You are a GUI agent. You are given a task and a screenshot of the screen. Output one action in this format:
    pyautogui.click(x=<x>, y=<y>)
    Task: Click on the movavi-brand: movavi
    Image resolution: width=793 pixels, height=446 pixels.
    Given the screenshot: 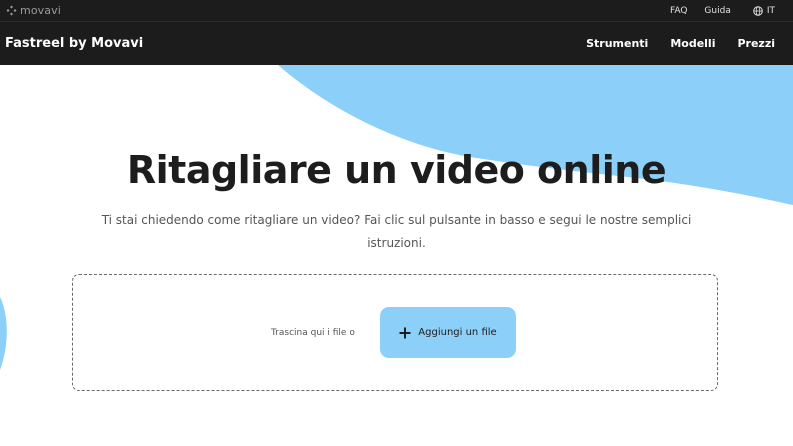 What is the action you would take?
    pyautogui.click(x=33, y=10)
    